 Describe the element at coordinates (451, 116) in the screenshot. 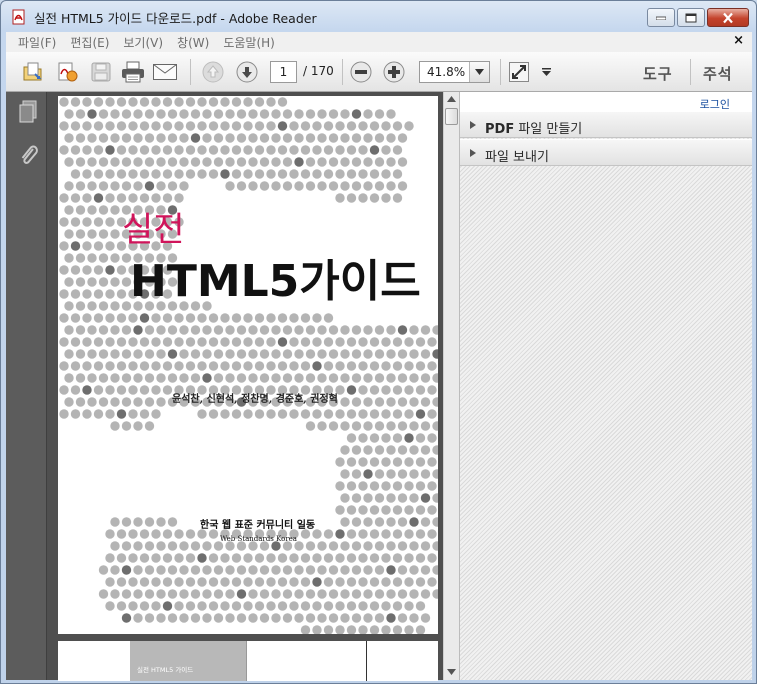

I see `scroll-thumb` at that location.